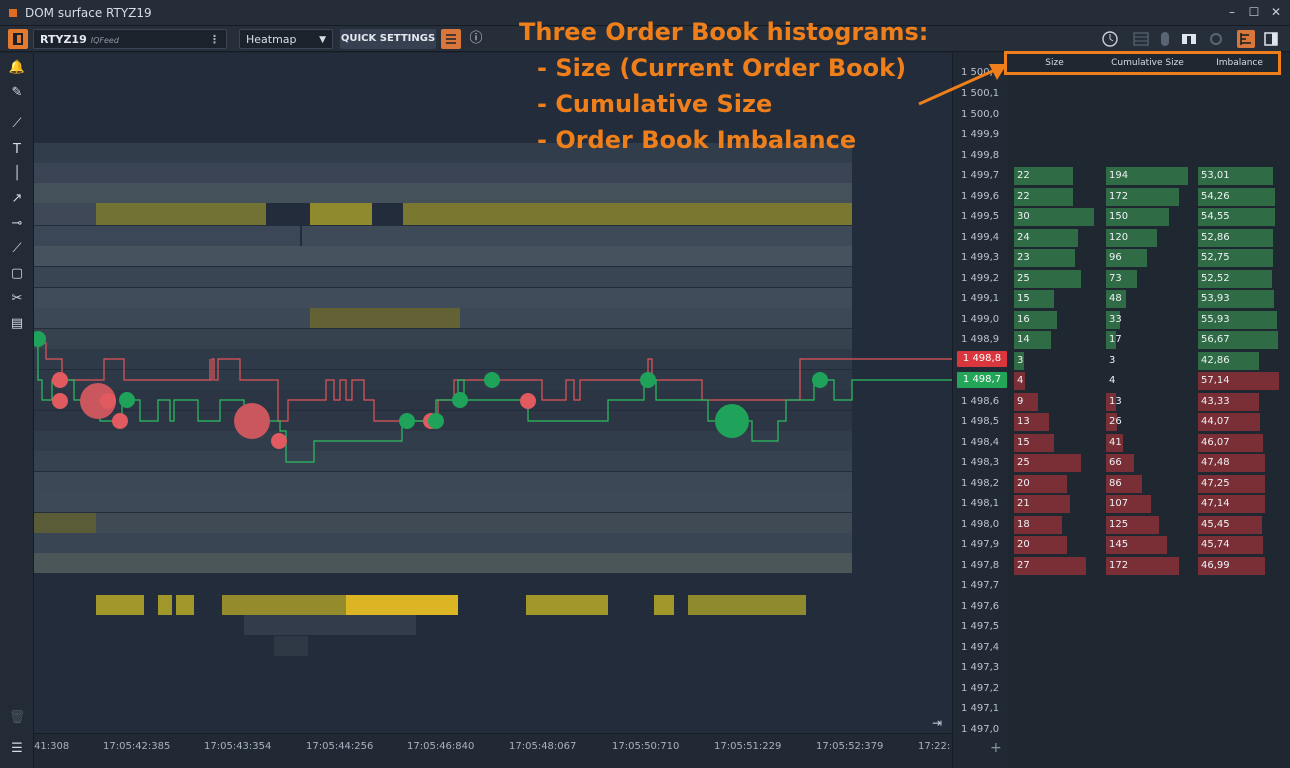 The width and height of the screenshot is (1290, 768). I want to click on sidebar-panel-icon, so click(1271, 39).